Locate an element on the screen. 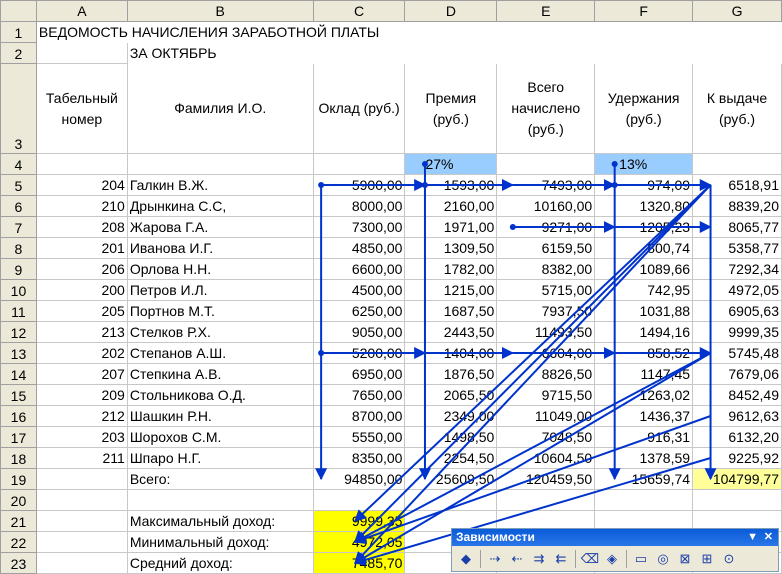 The width and height of the screenshot is (782, 574). cell-bonus: 1498,50 is located at coordinates (451, 437).